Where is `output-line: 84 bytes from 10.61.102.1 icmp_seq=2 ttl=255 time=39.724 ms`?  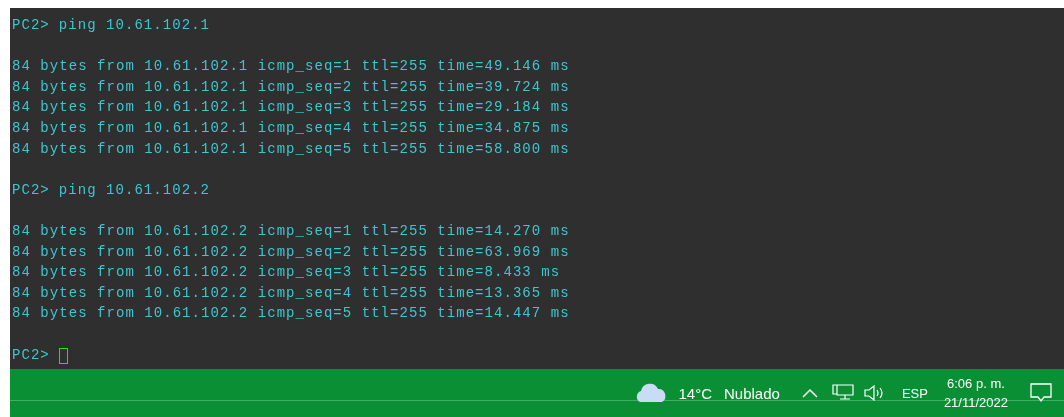 output-line: 84 bytes from 10.61.102.1 icmp_seq=2 ttl=255 time=39.724 ms is located at coordinates (291, 87).